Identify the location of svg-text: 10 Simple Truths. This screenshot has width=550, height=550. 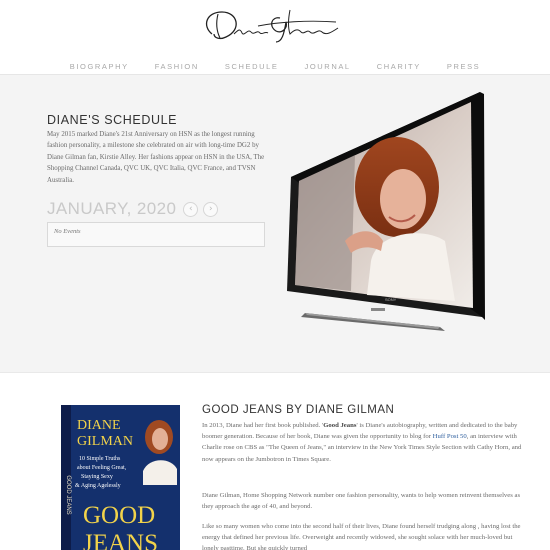
(100, 459).